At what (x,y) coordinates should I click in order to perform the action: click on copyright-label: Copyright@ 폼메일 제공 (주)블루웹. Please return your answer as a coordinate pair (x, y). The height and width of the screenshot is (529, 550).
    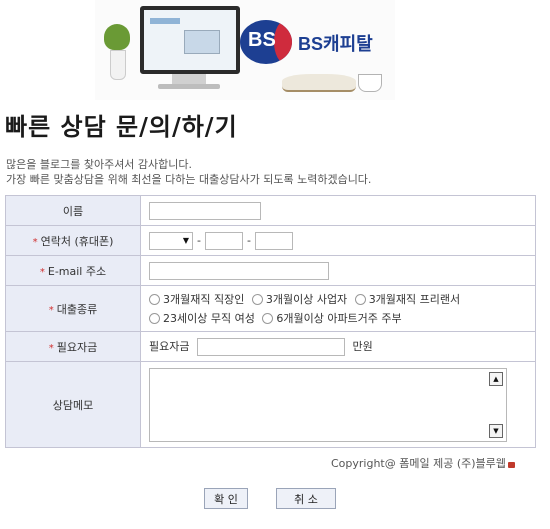
    Looking at the image, I should click on (418, 463).